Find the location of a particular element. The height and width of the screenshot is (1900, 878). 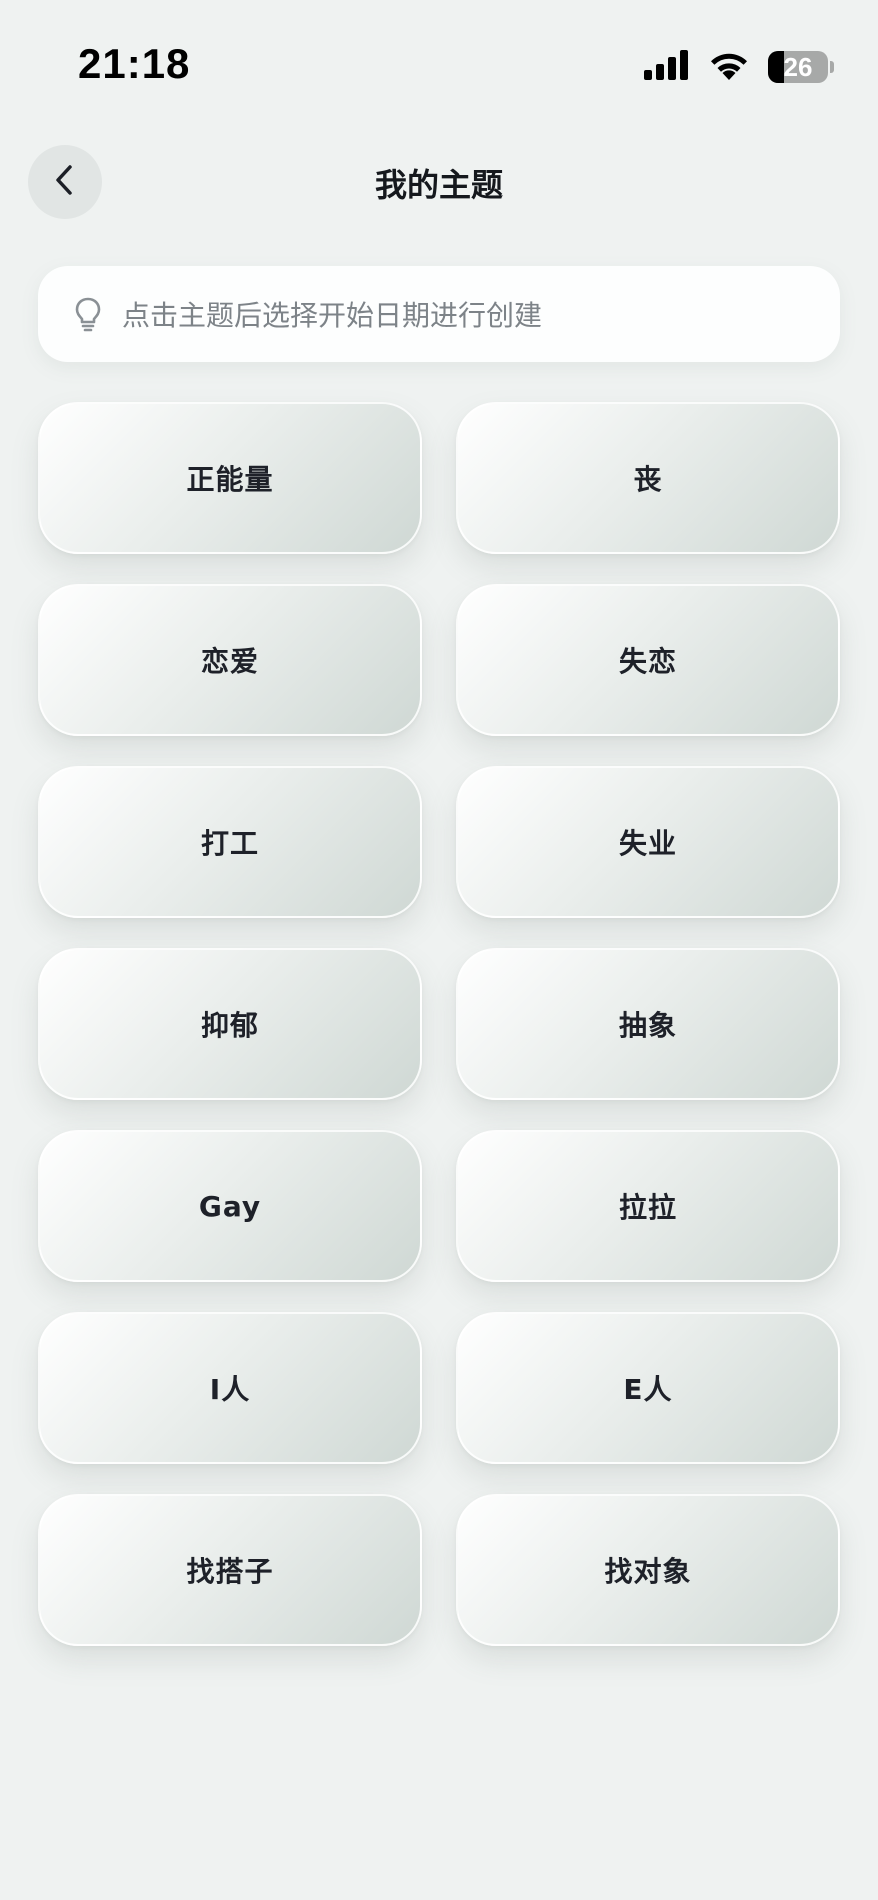

topic-card: 丧 is located at coordinates (648, 478).